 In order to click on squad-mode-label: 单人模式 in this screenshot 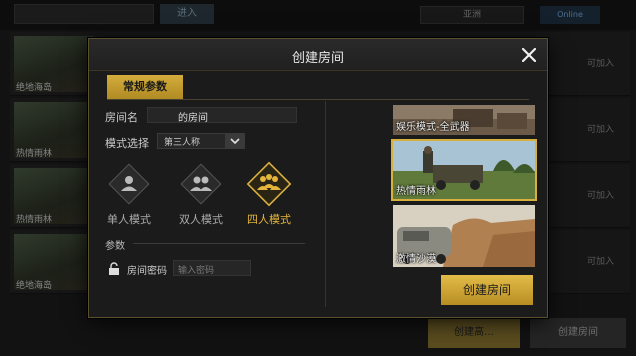, I will do `click(129, 219)`.